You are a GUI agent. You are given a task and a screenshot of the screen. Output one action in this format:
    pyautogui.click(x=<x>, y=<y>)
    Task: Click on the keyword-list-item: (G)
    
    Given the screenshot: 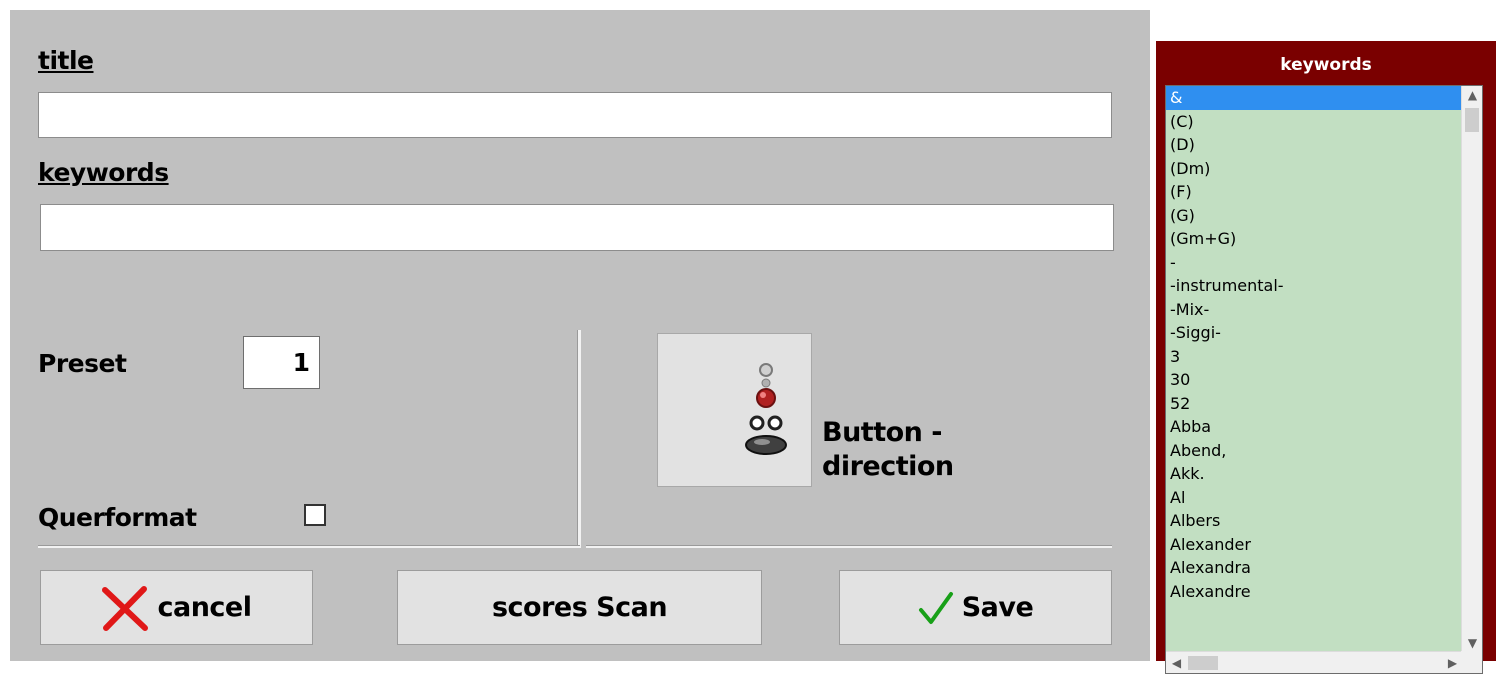 What is the action you would take?
    pyautogui.click(x=1324, y=216)
    